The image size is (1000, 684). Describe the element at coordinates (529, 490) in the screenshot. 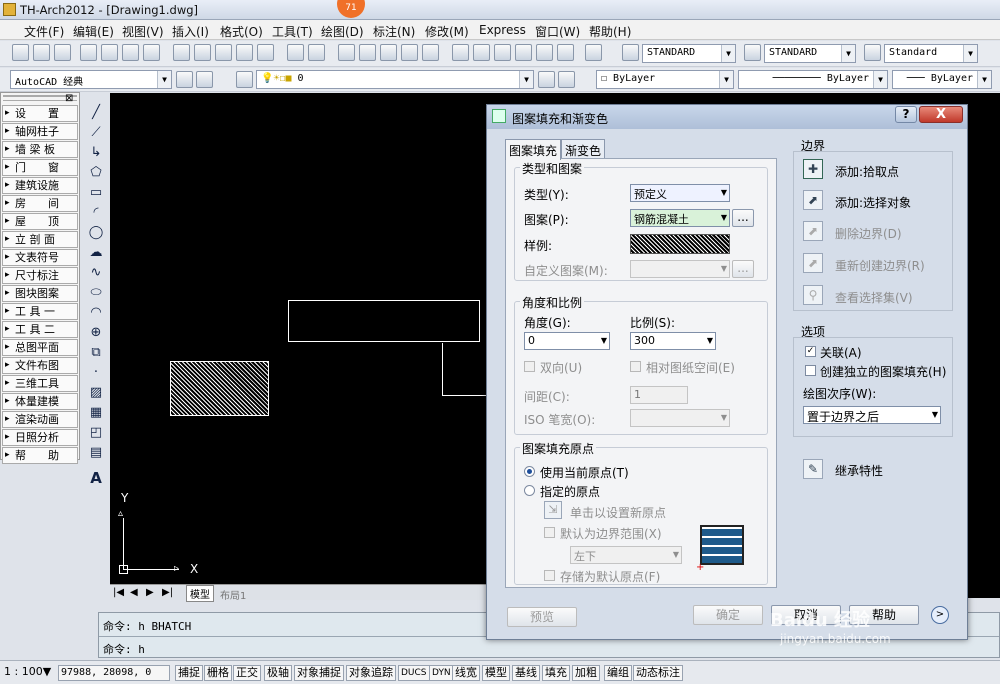

I see `specified-origin-radio` at that location.